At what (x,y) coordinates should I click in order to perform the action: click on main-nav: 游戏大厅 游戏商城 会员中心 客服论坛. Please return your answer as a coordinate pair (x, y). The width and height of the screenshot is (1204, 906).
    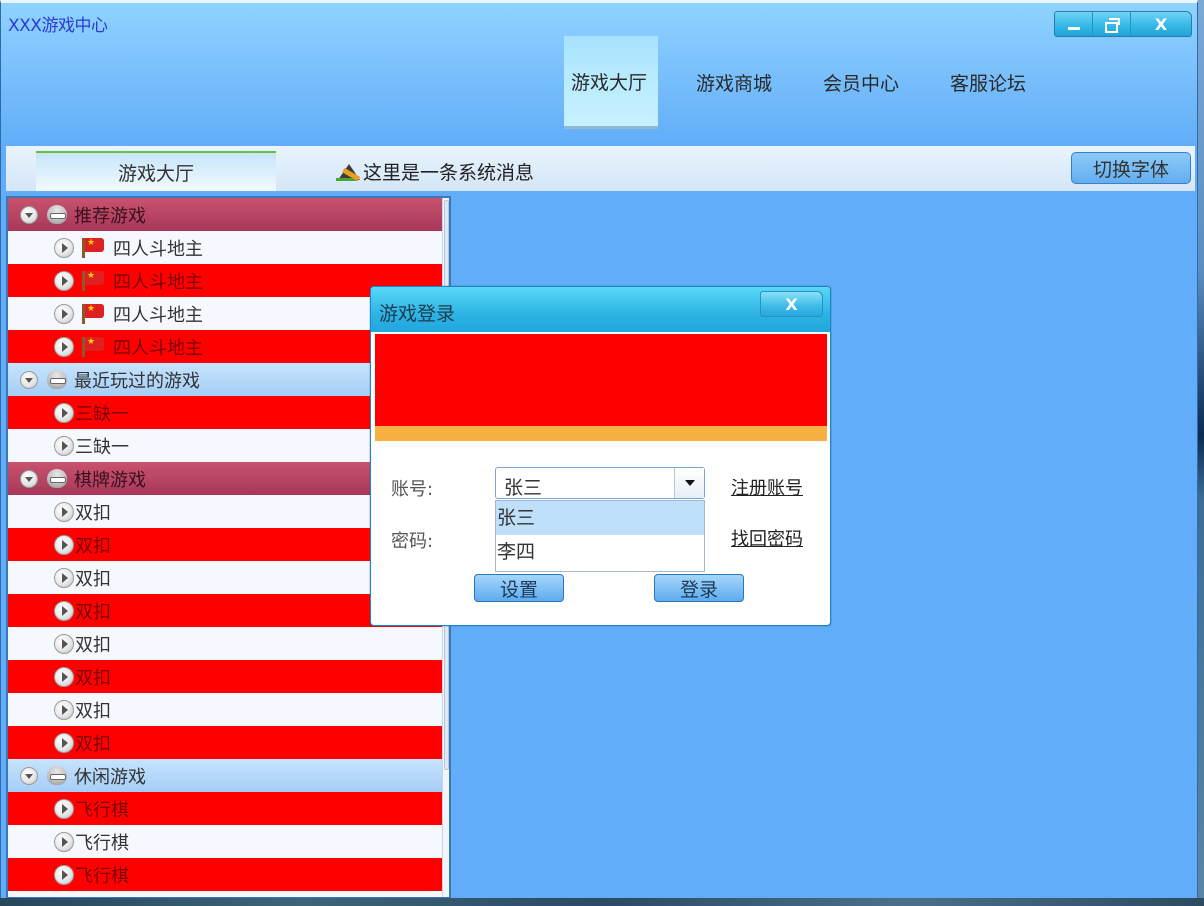
    Looking at the image, I should click on (816, 82).